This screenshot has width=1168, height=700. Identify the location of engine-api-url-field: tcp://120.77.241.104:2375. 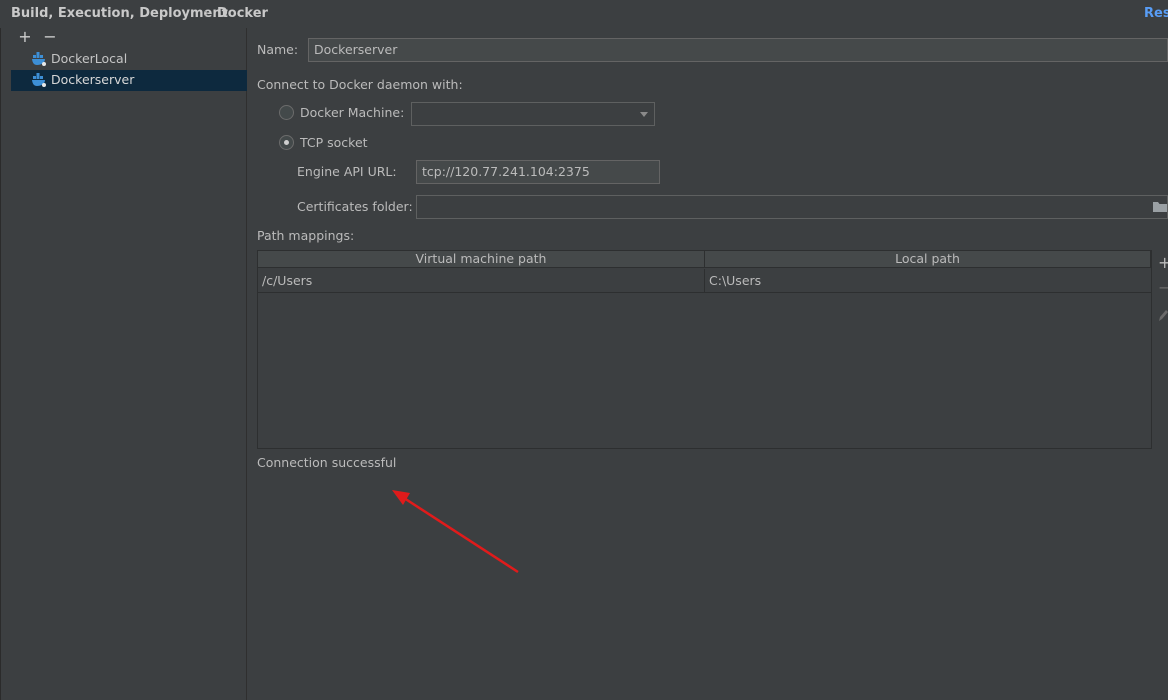
(538, 172).